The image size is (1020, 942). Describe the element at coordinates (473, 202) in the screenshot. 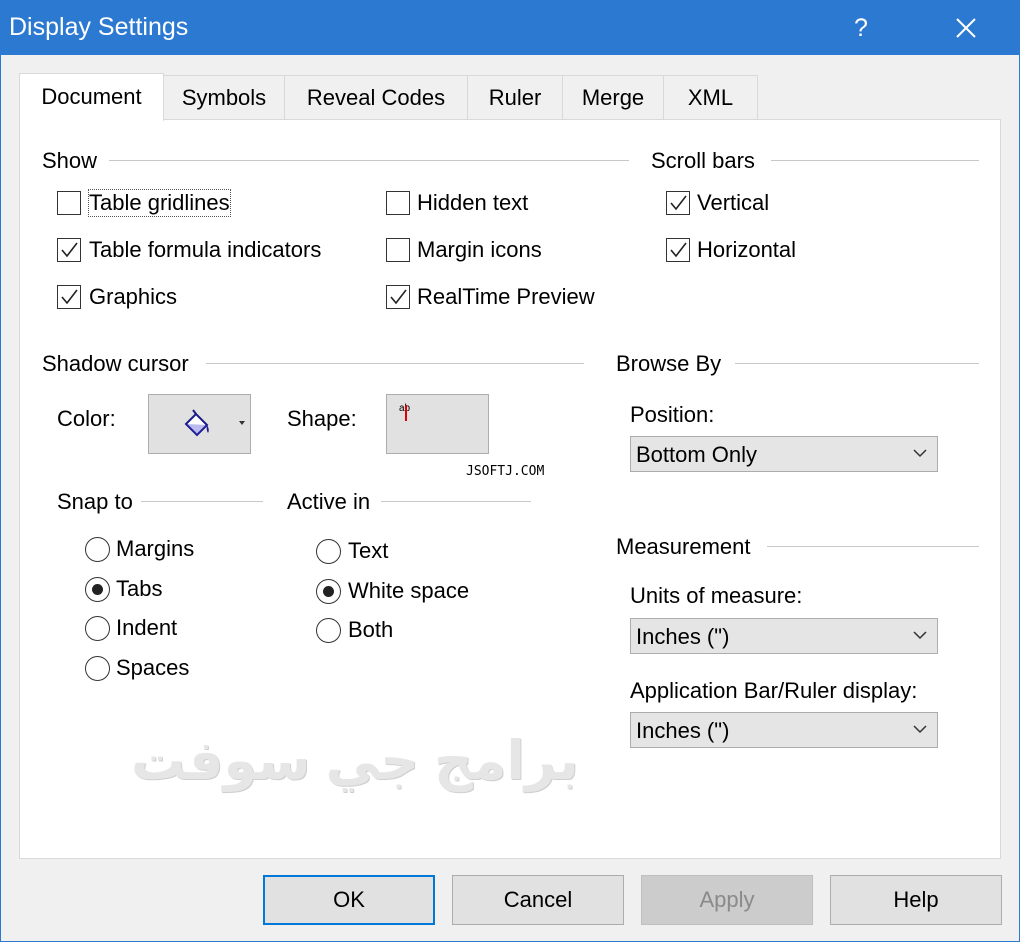

I see `hidden-text-label: Hidden text` at that location.